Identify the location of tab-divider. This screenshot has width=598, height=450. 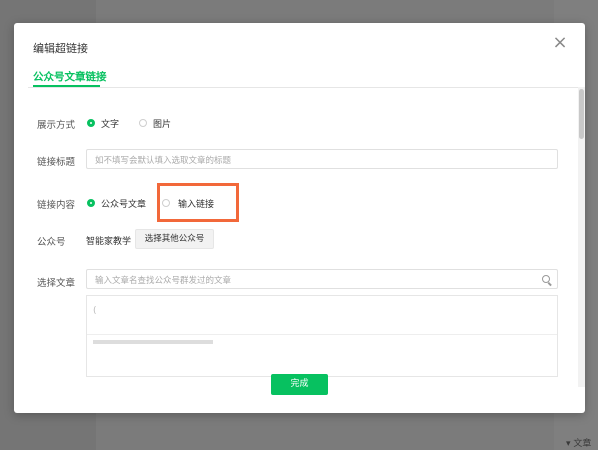
(303, 87).